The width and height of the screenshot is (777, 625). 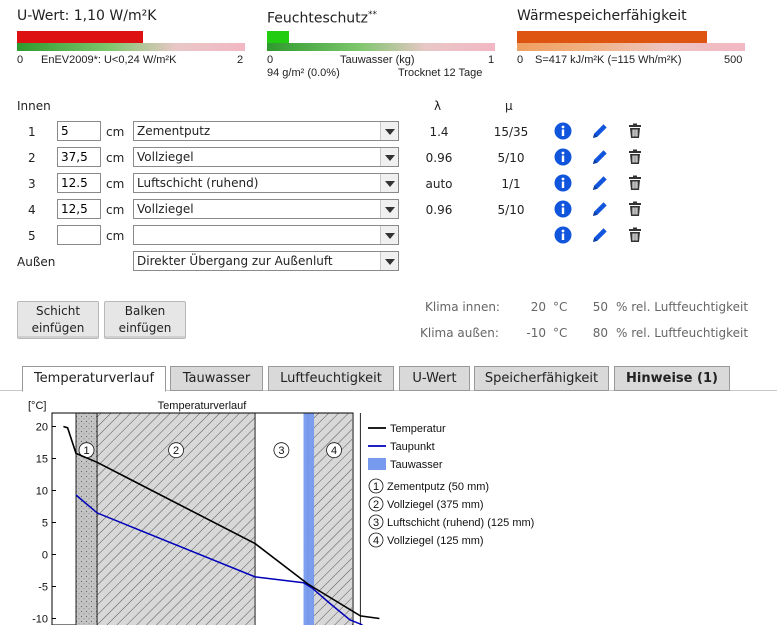 I want to click on legend-layer-label: Vollziegel (125 mm), so click(x=435, y=541).